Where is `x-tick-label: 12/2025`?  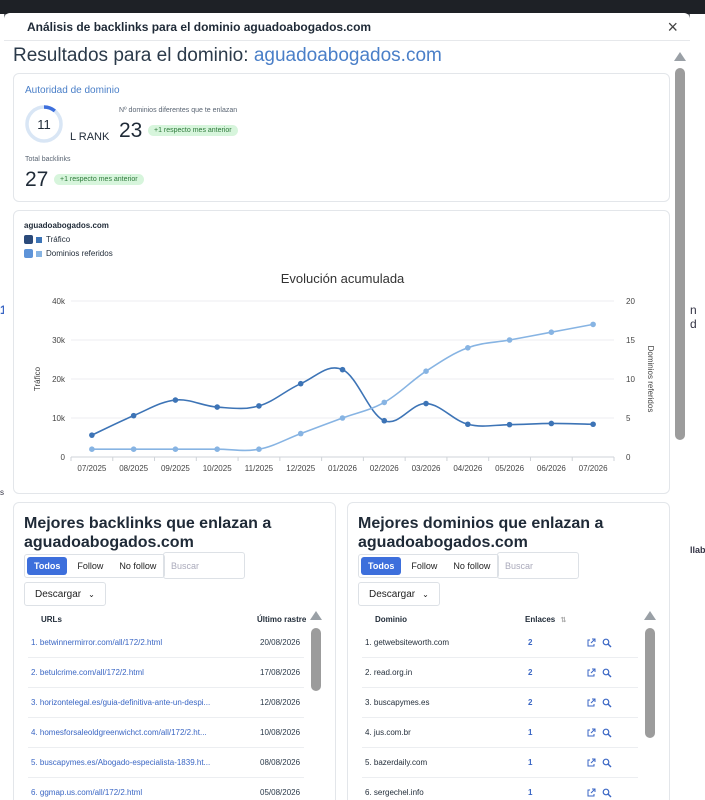
x-tick-label: 12/2025 is located at coordinates (300, 468).